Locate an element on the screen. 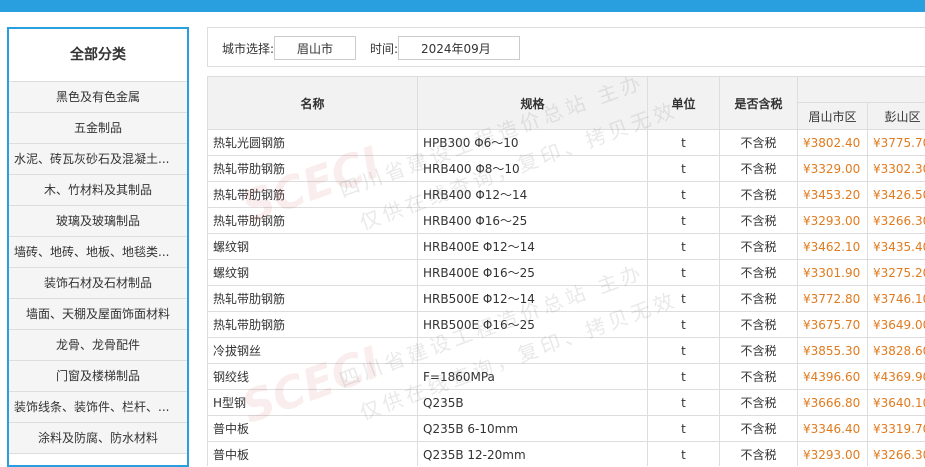  cell-price-pengshan: ¥3435.40 is located at coordinates (896, 247).